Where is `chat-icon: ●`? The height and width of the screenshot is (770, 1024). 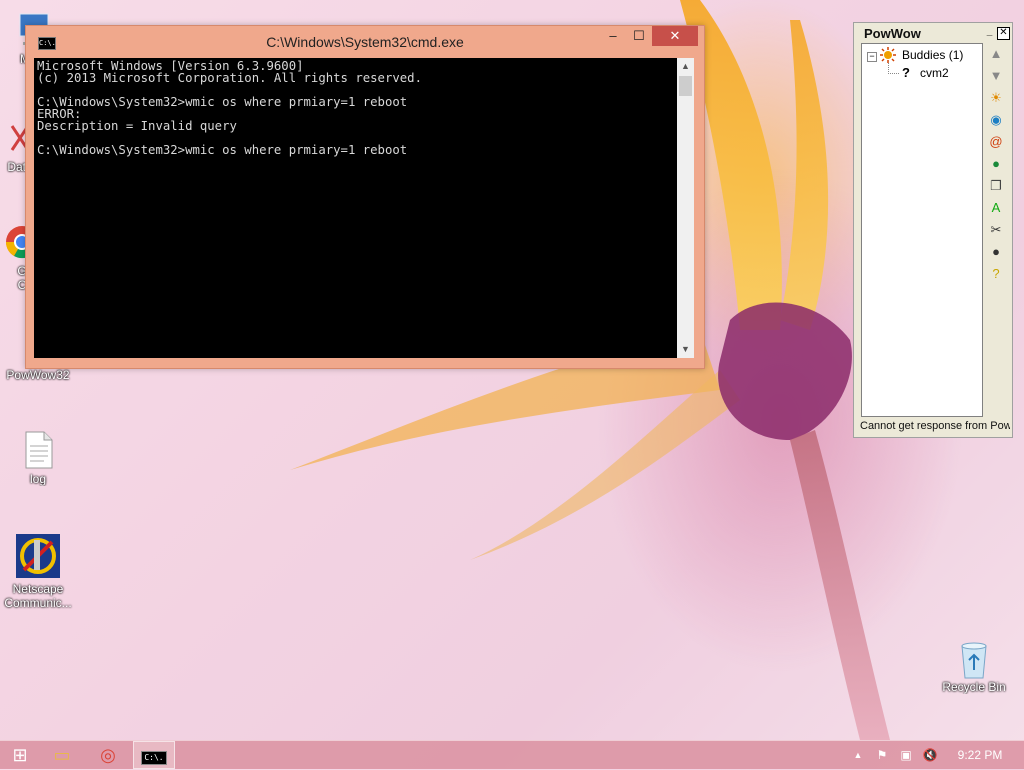
chat-icon: ● is located at coordinates (996, 252).